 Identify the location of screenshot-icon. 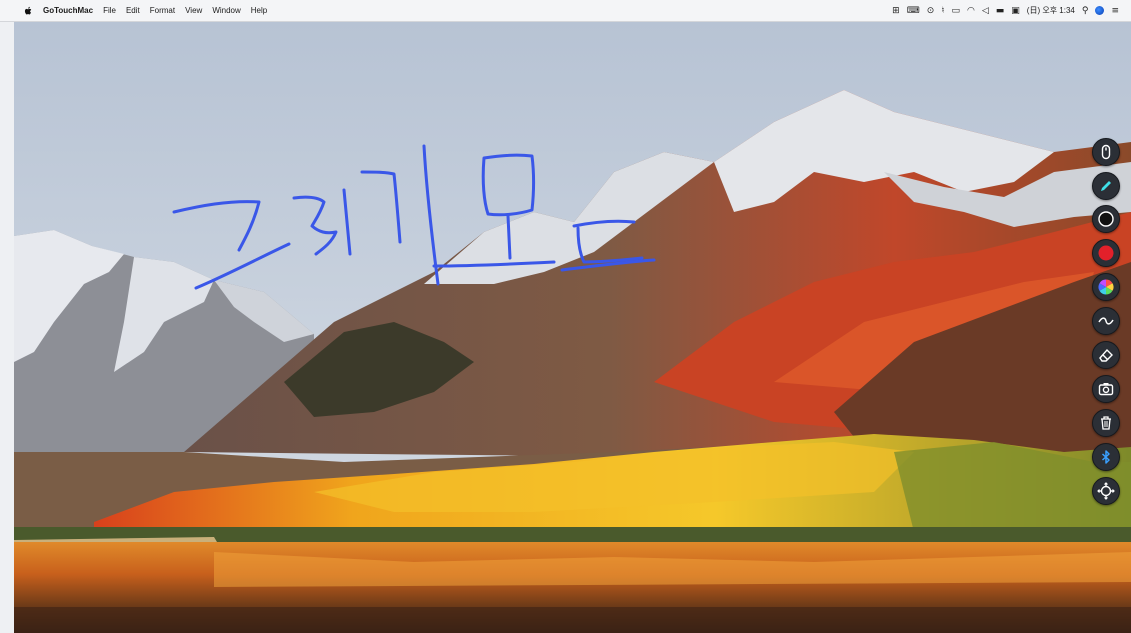
(1106, 389).